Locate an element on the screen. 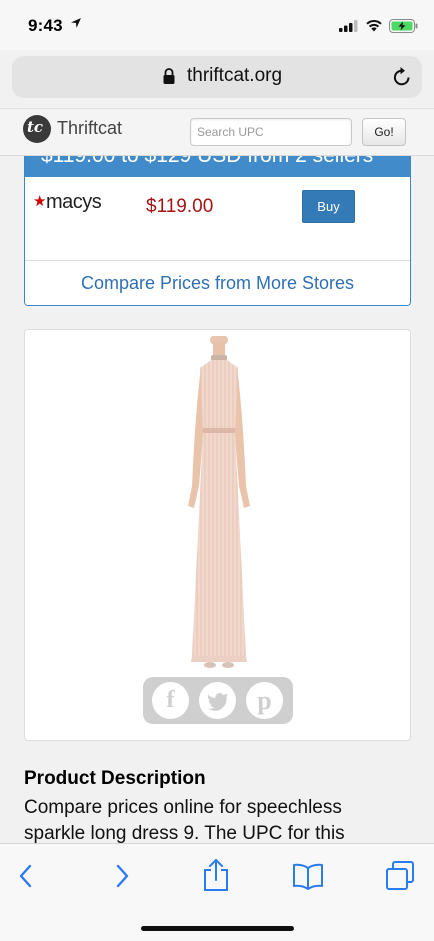  price-range-text: $119.00 to $129 USD from 2 sellers is located at coordinates (207, 162).